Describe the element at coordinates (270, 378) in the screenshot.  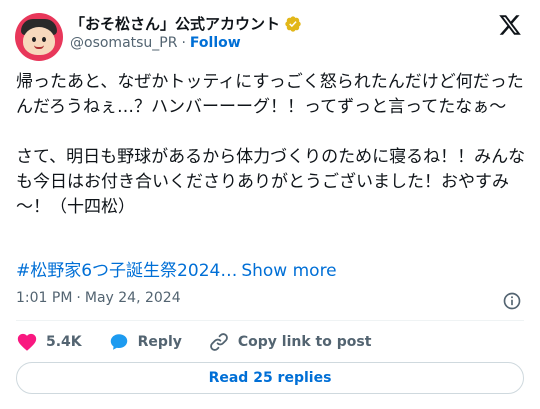
I see `read-replies-button: Read 25 replies` at that location.